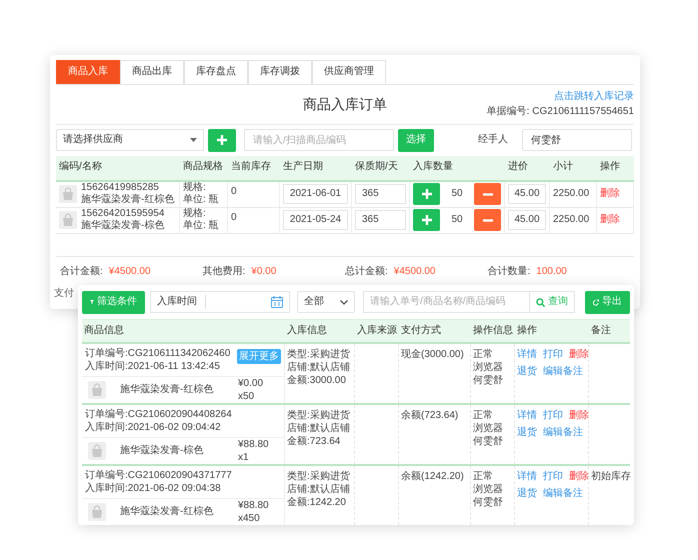  Describe the element at coordinates (88, 72) in the screenshot. I see `tab: 商品入库` at that location.